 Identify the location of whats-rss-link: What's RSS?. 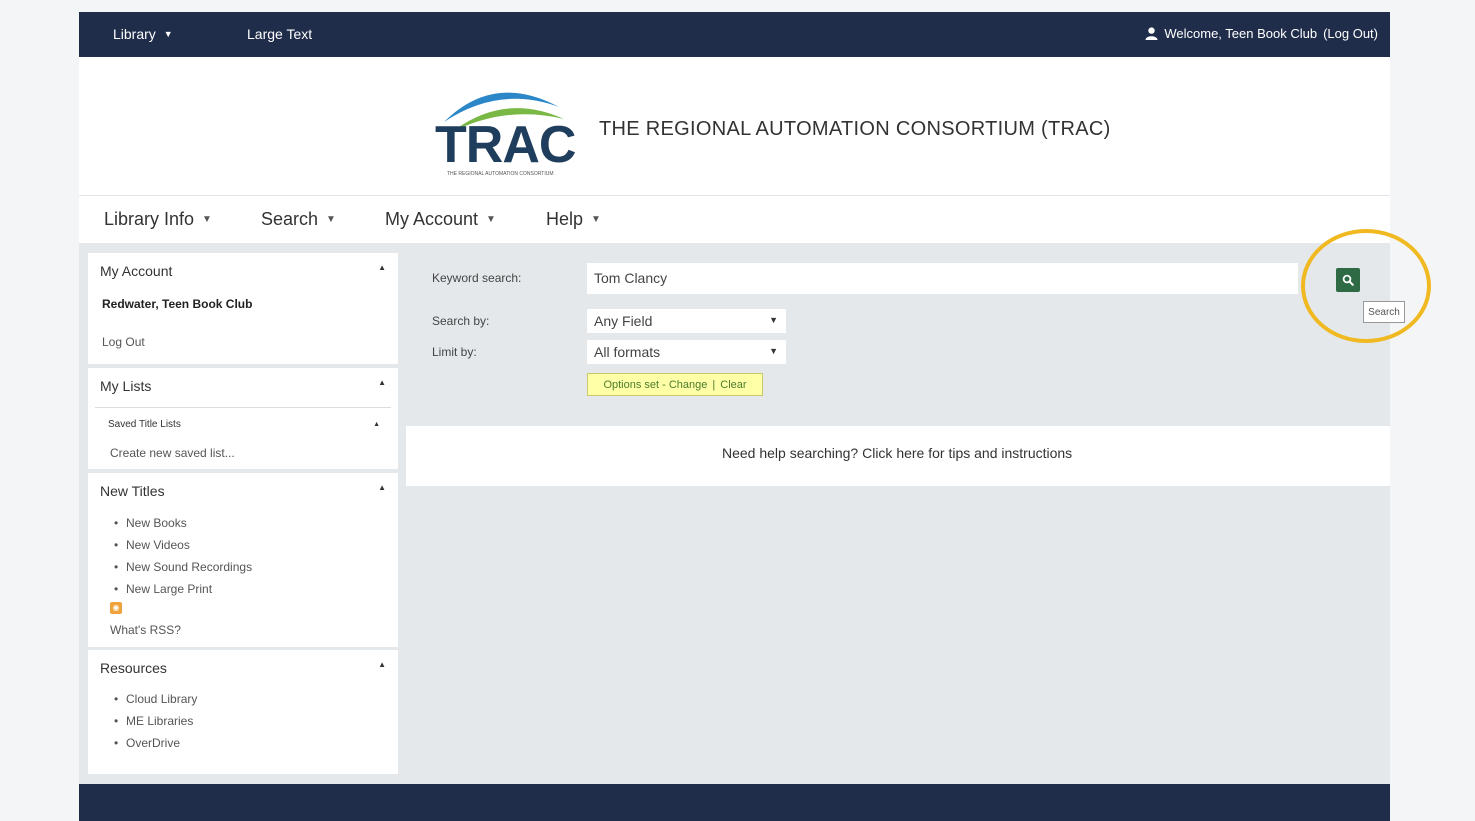
(145, 630).